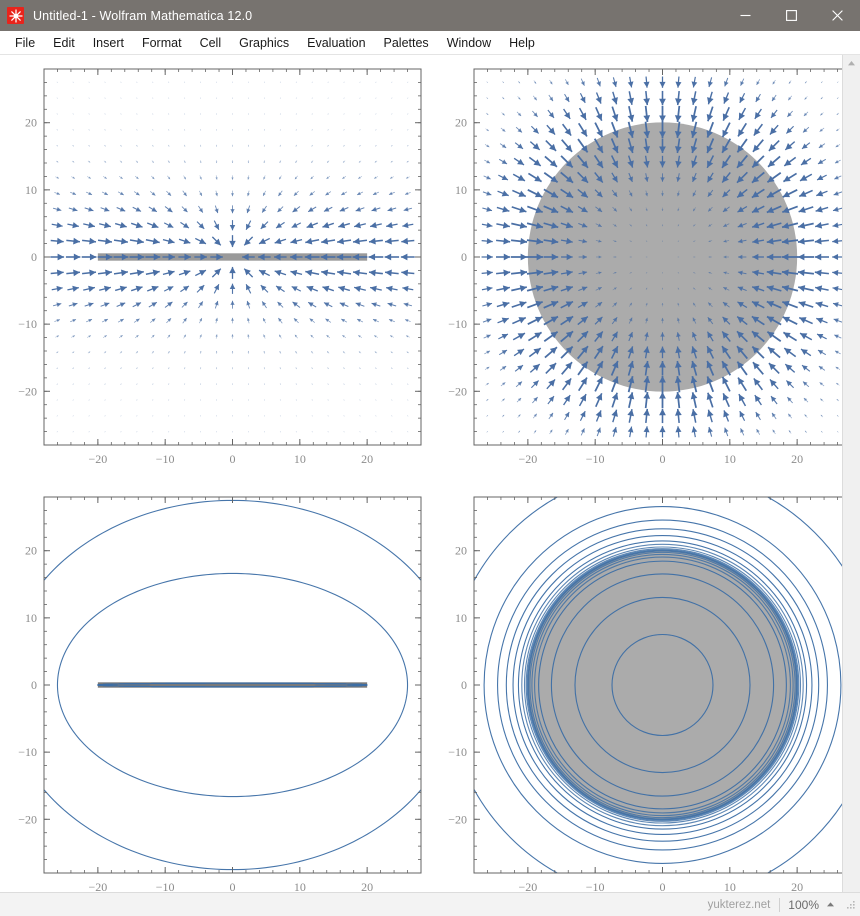 This screenshot has width=860, height=916. Describe the element at coordinates (336, 43) in the screenshot. I see `menu-item-evaluation: Evaluation` at that location.